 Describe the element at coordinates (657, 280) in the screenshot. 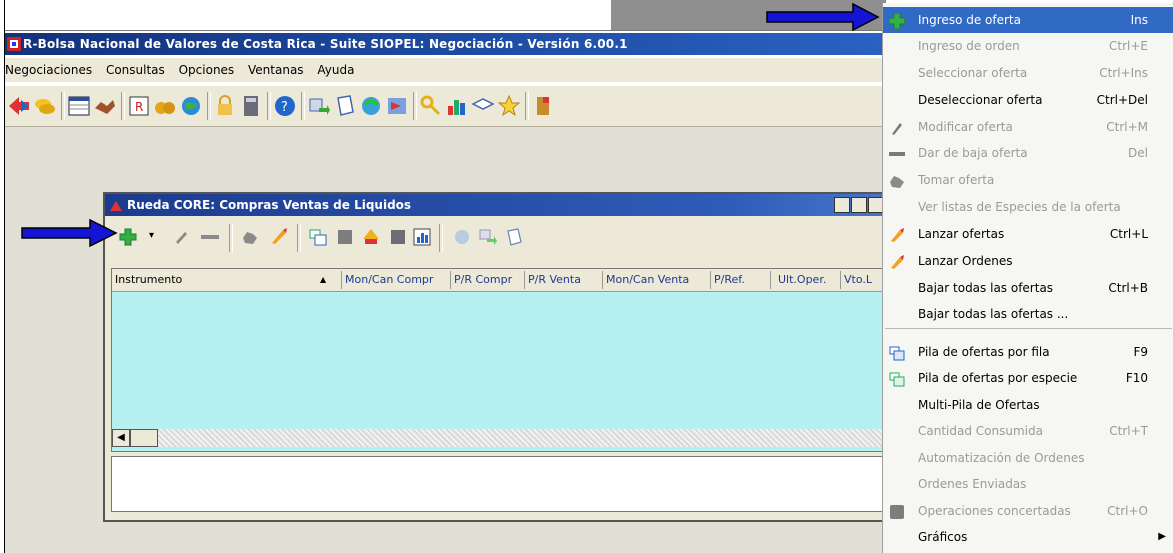

I see `column-header-mon-can-venta: Mon/Can Venta` at that location.